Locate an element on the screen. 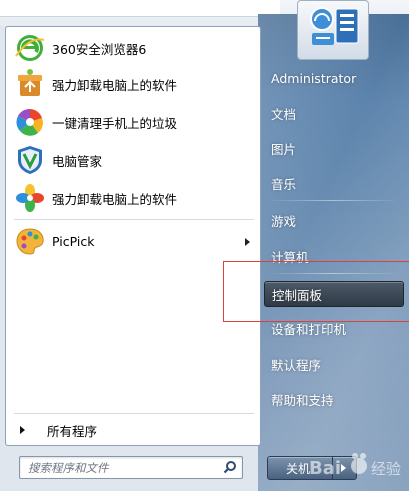 The height and width of the screenshot is (491, 409). phone-cleaner-icon is located at coordinates (30, 122).